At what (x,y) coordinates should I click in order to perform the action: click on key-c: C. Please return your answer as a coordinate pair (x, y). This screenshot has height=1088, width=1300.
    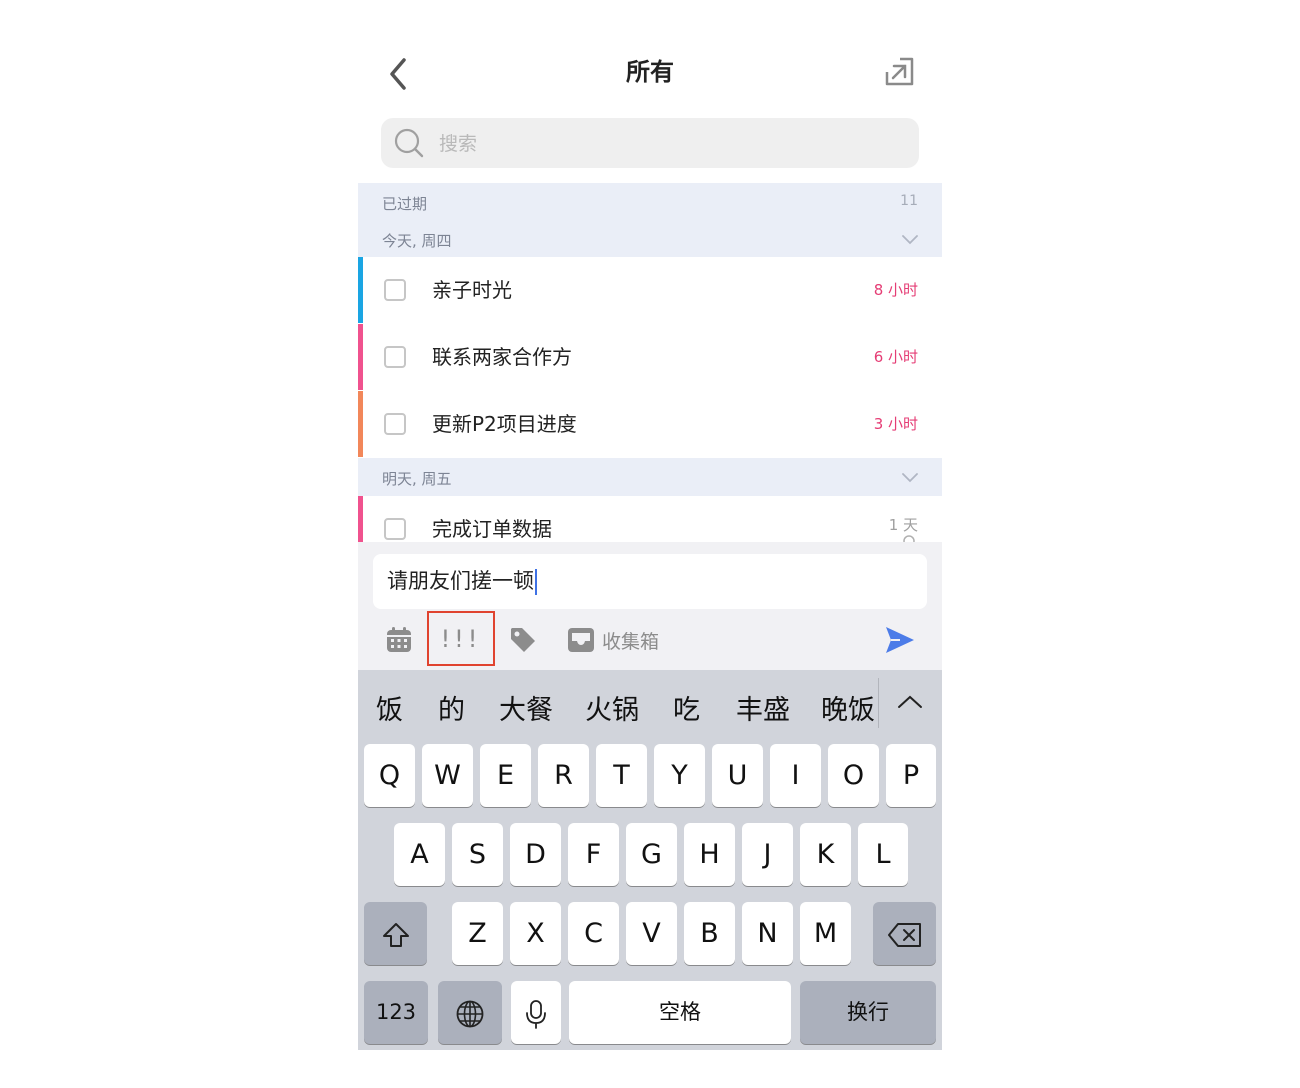
    Looking at the image, I should click on (593, 933).